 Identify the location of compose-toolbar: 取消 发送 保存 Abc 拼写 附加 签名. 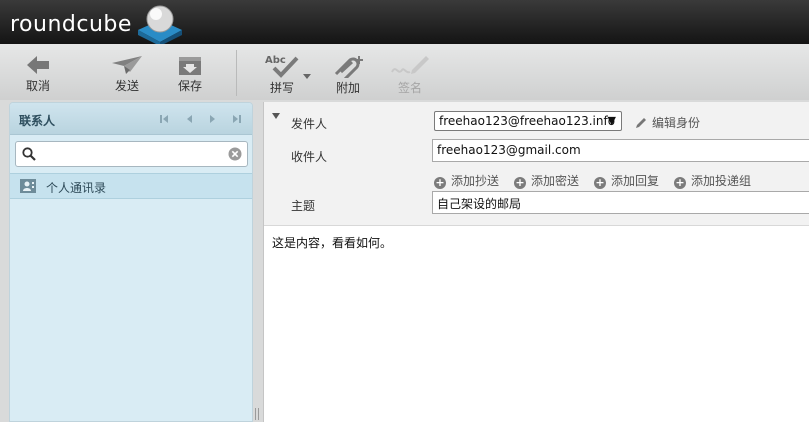
(404, 72).